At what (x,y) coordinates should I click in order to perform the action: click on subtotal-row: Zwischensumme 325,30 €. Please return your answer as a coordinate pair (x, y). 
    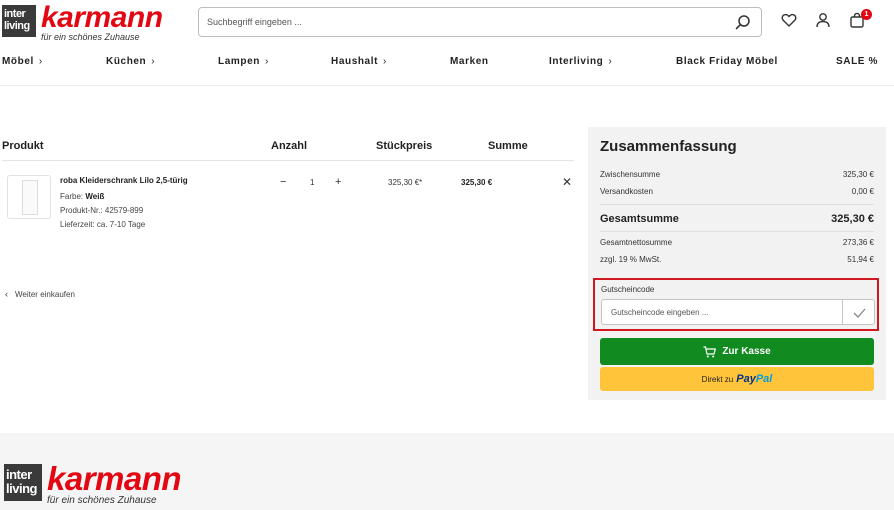
    Looking at the image, I should click on (737, 174).